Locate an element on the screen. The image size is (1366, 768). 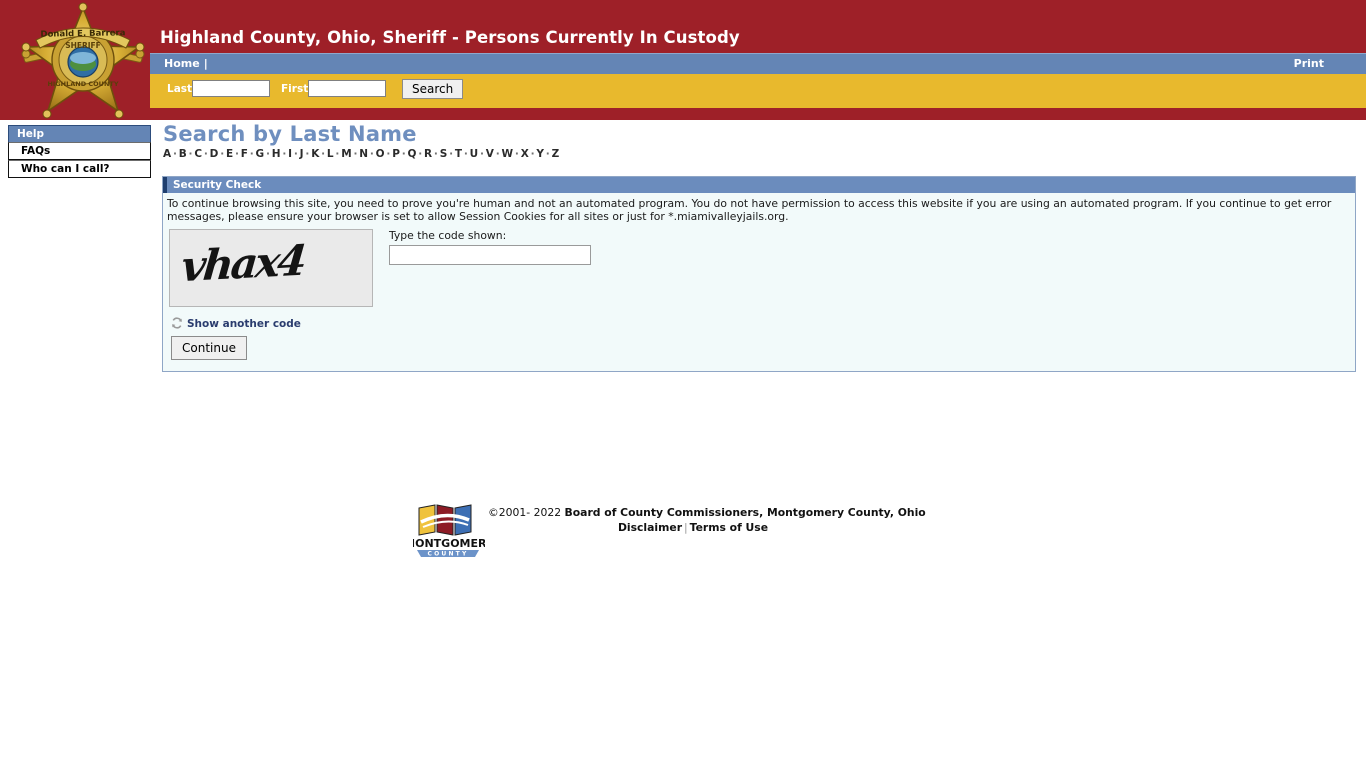
alphabet-link-o: O is located at coordinates (380, 154).